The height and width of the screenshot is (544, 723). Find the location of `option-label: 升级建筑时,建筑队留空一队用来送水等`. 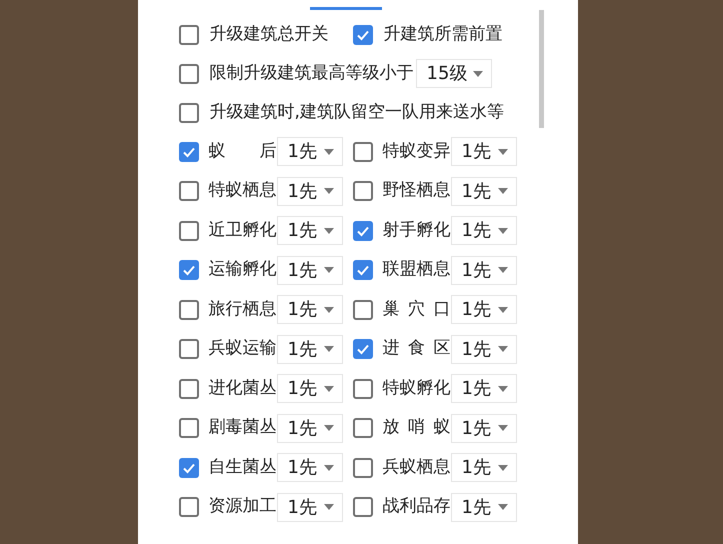

option-label: 升级建筑时,建筑队留空一队用来送水等 is located at coordinates (357, 112).